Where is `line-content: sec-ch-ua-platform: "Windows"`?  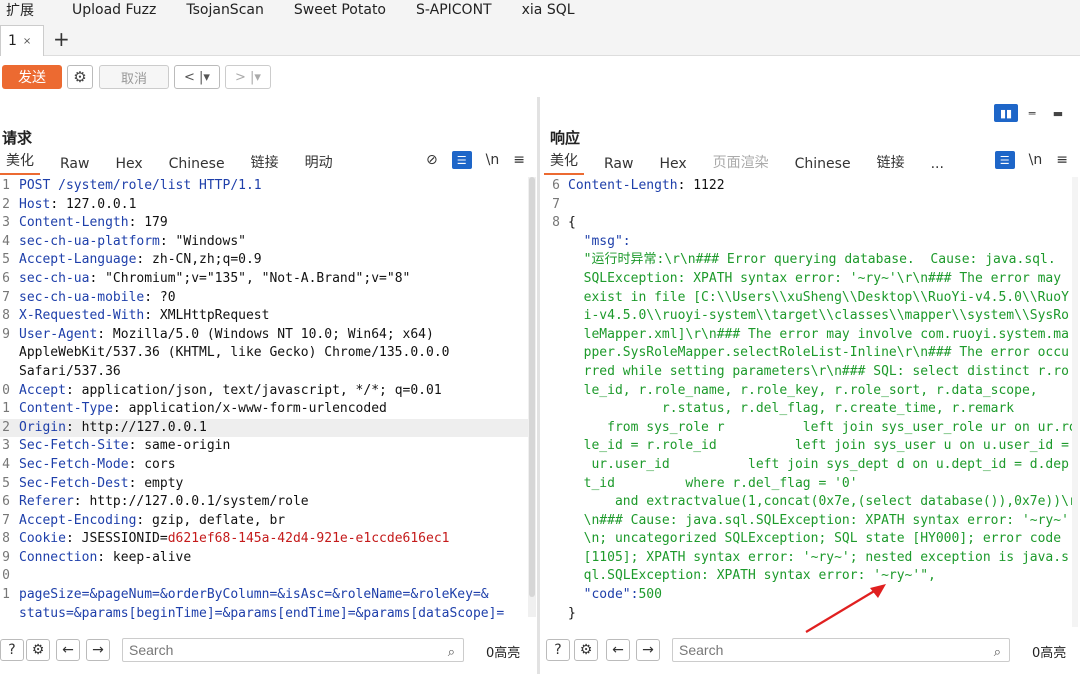 line-content: sec-ch-ua-platform: "Windows" is located at coordinates (132, 242).